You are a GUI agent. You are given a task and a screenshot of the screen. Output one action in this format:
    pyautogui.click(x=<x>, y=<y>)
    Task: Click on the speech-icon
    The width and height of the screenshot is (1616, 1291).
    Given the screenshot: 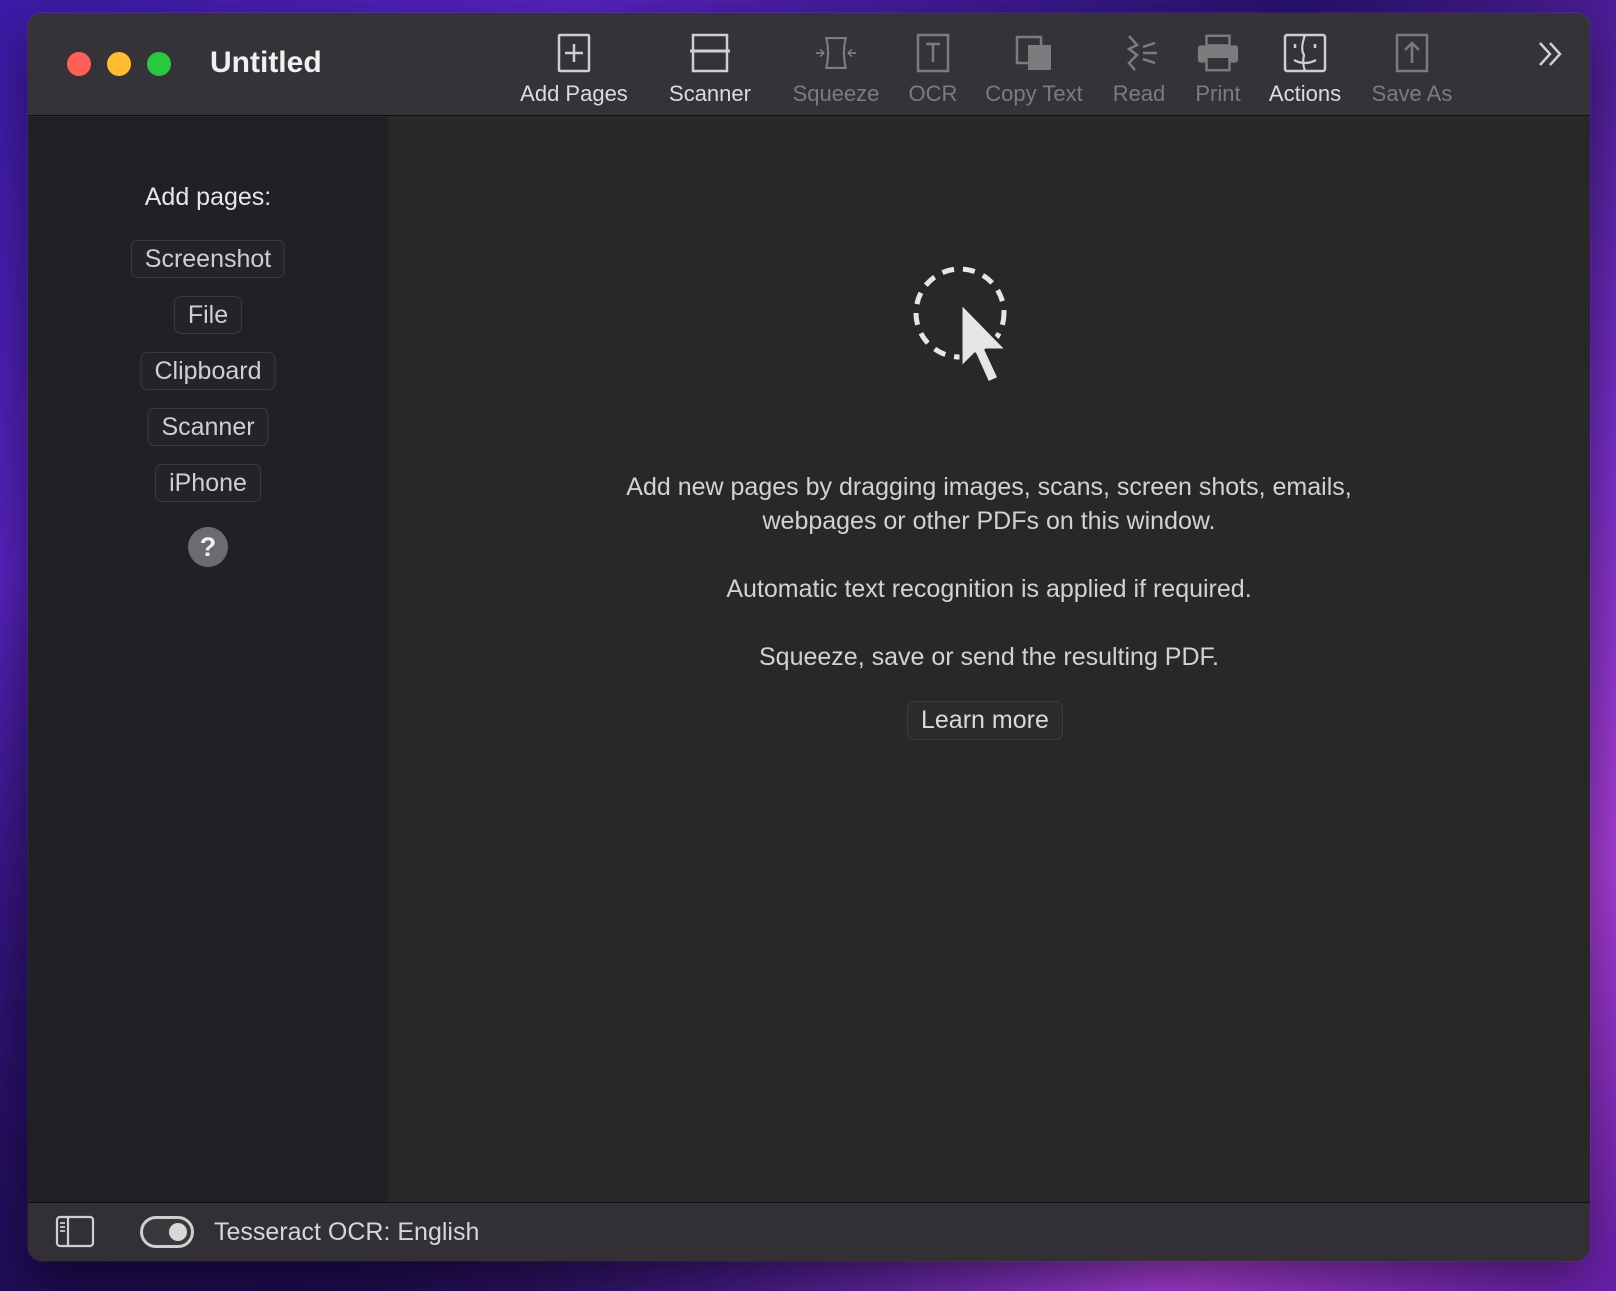 What is the action you would take?
    pyautogui.click(x=1139, y=53)
    